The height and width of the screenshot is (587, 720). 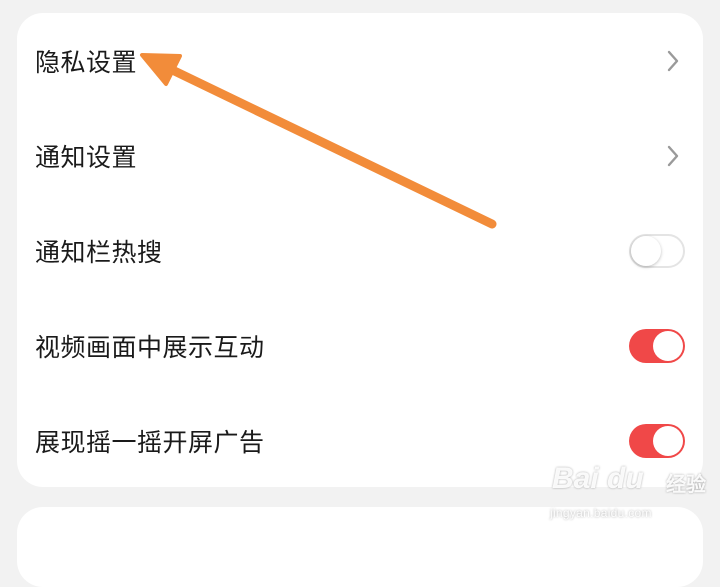 I want to click on baidu-jingyan-watermark: Bai du 经验 jingyan.baidu.com, so click(x=628, y=493).